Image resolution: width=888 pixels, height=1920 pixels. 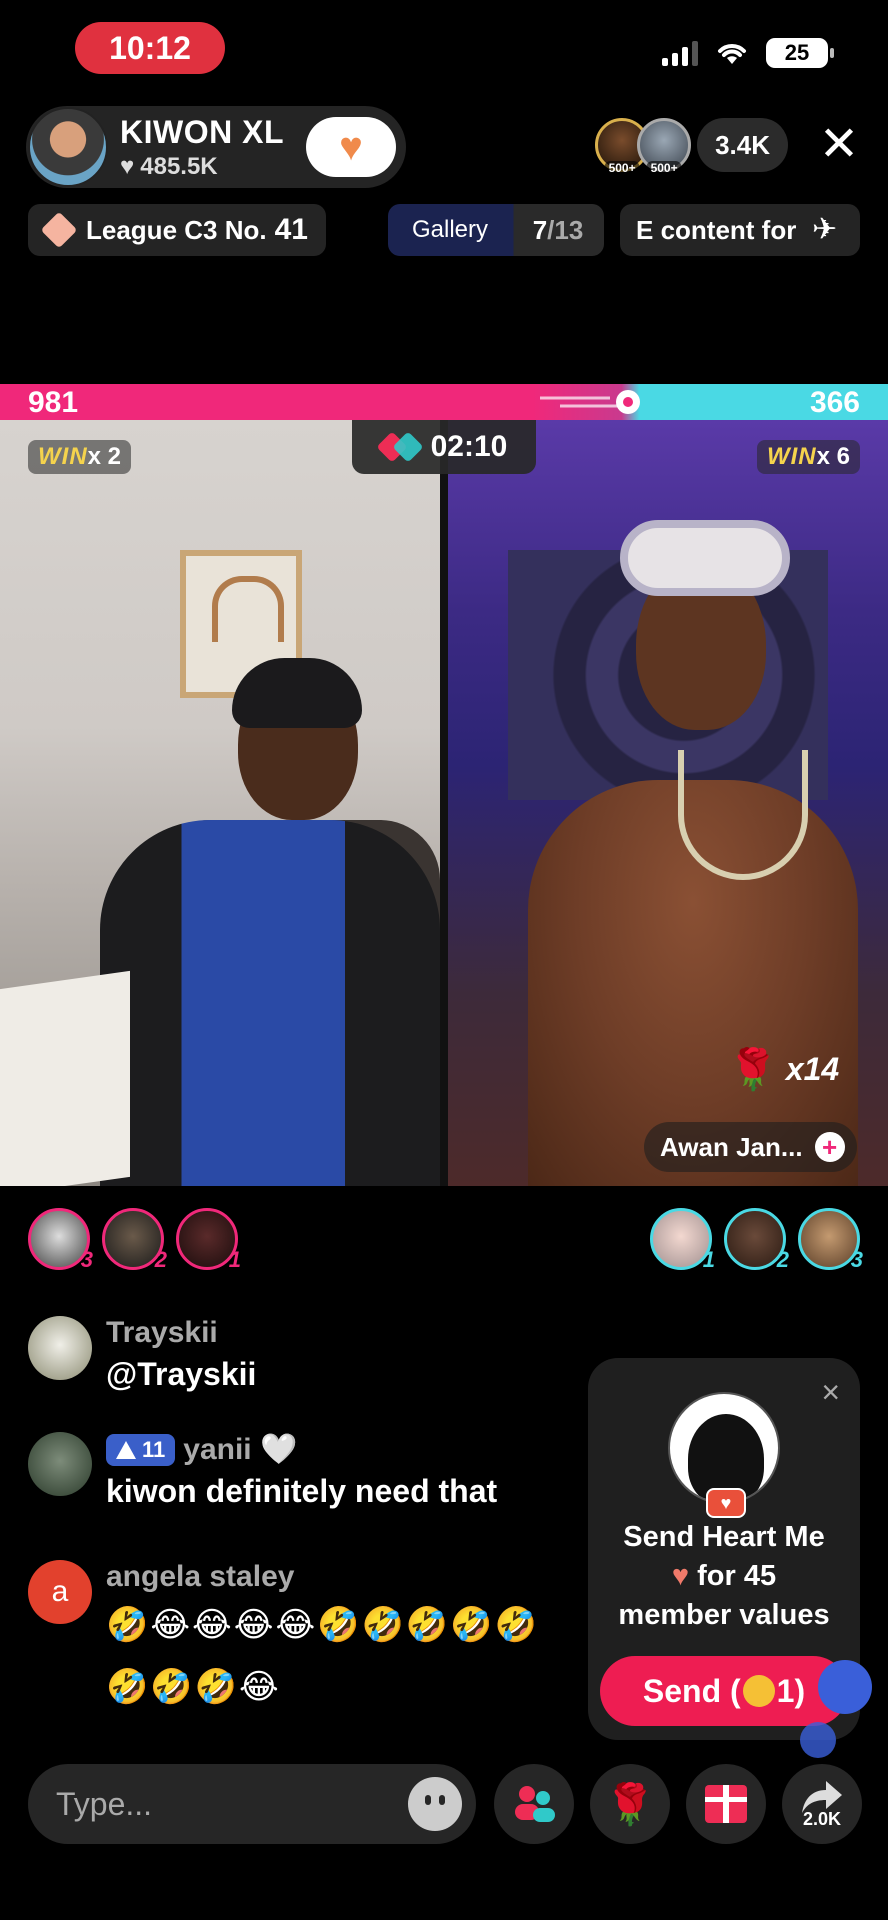 I want to click on gallery-chip: Gallery 7/13, so click(x=496, y=230).